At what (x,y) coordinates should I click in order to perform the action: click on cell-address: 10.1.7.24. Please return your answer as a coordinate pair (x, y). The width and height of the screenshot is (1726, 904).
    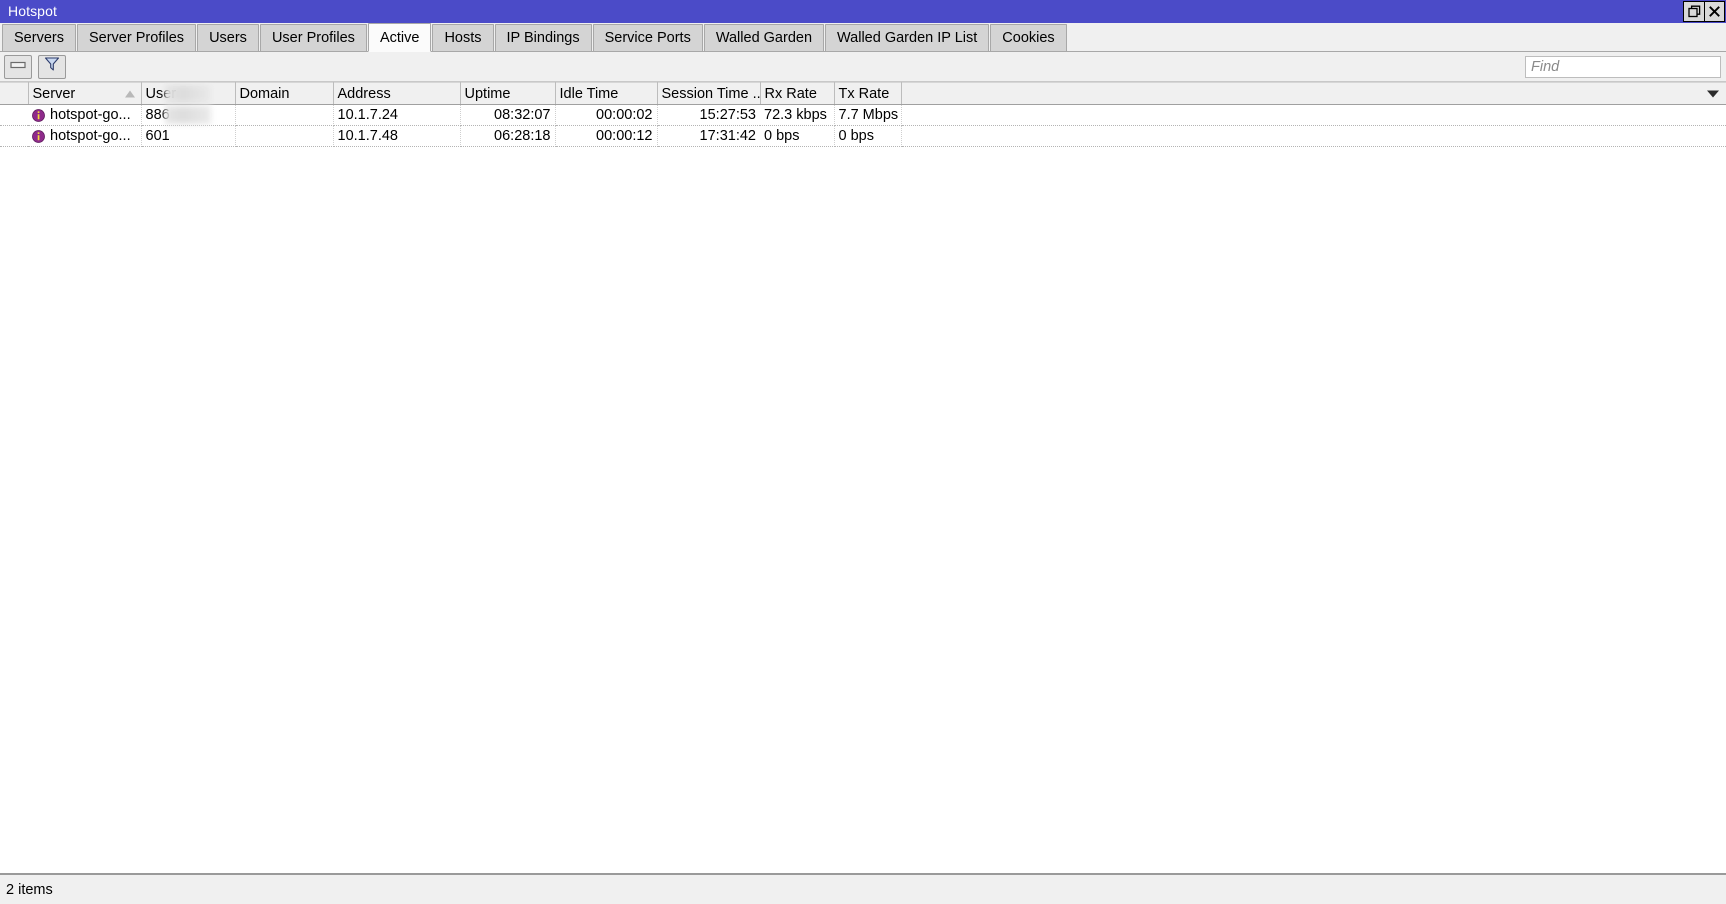
    Looking at the image, I should click on (397, 115).